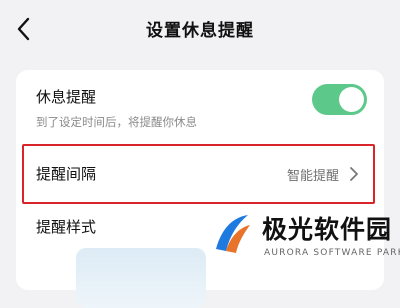 This screenshot has height=308, width=400. Describe the element at coordinates (141, 278) in the screenshot. I see `style-preview-thumbnail` at that location.